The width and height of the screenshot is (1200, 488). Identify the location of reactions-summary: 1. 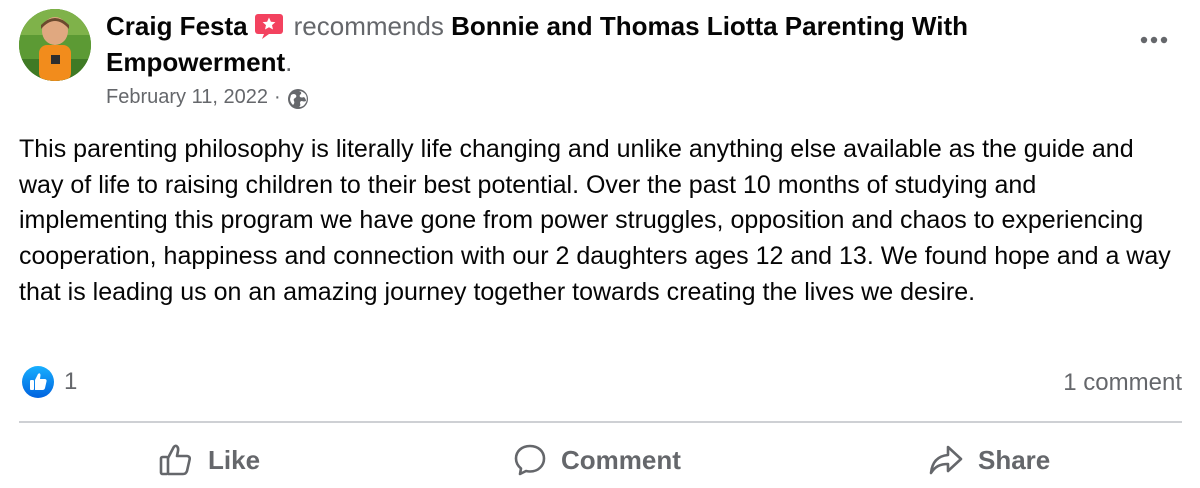
(49, 382).